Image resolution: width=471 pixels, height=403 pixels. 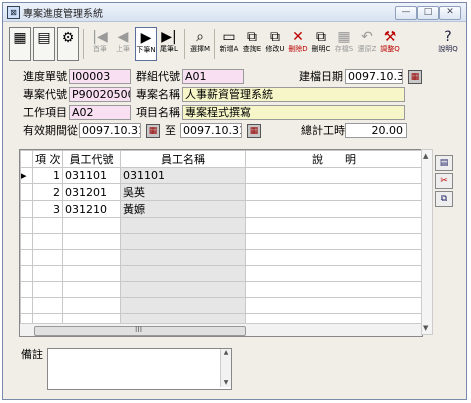 I want to click on calendar-button: ▤, so click(x=44, y=44).